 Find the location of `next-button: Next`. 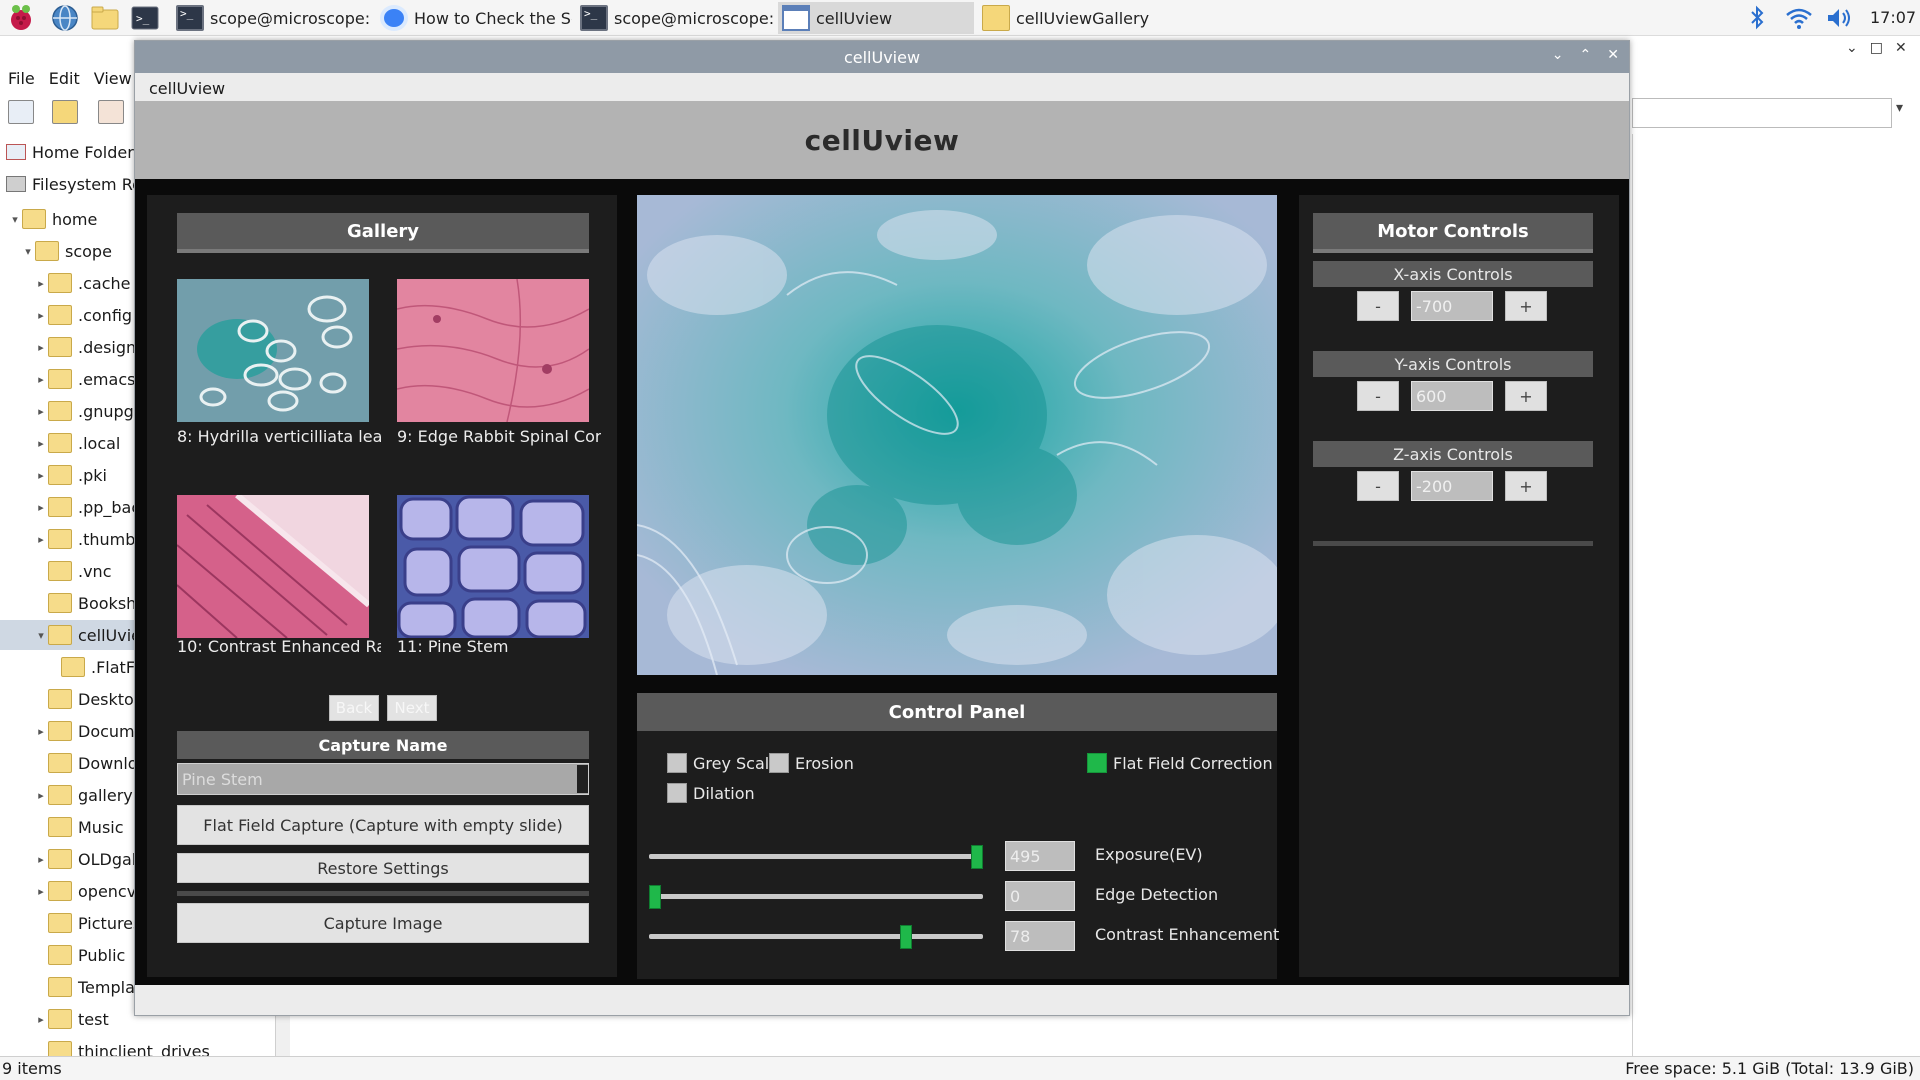

next-button: Next is located at coordinates (412, 708).